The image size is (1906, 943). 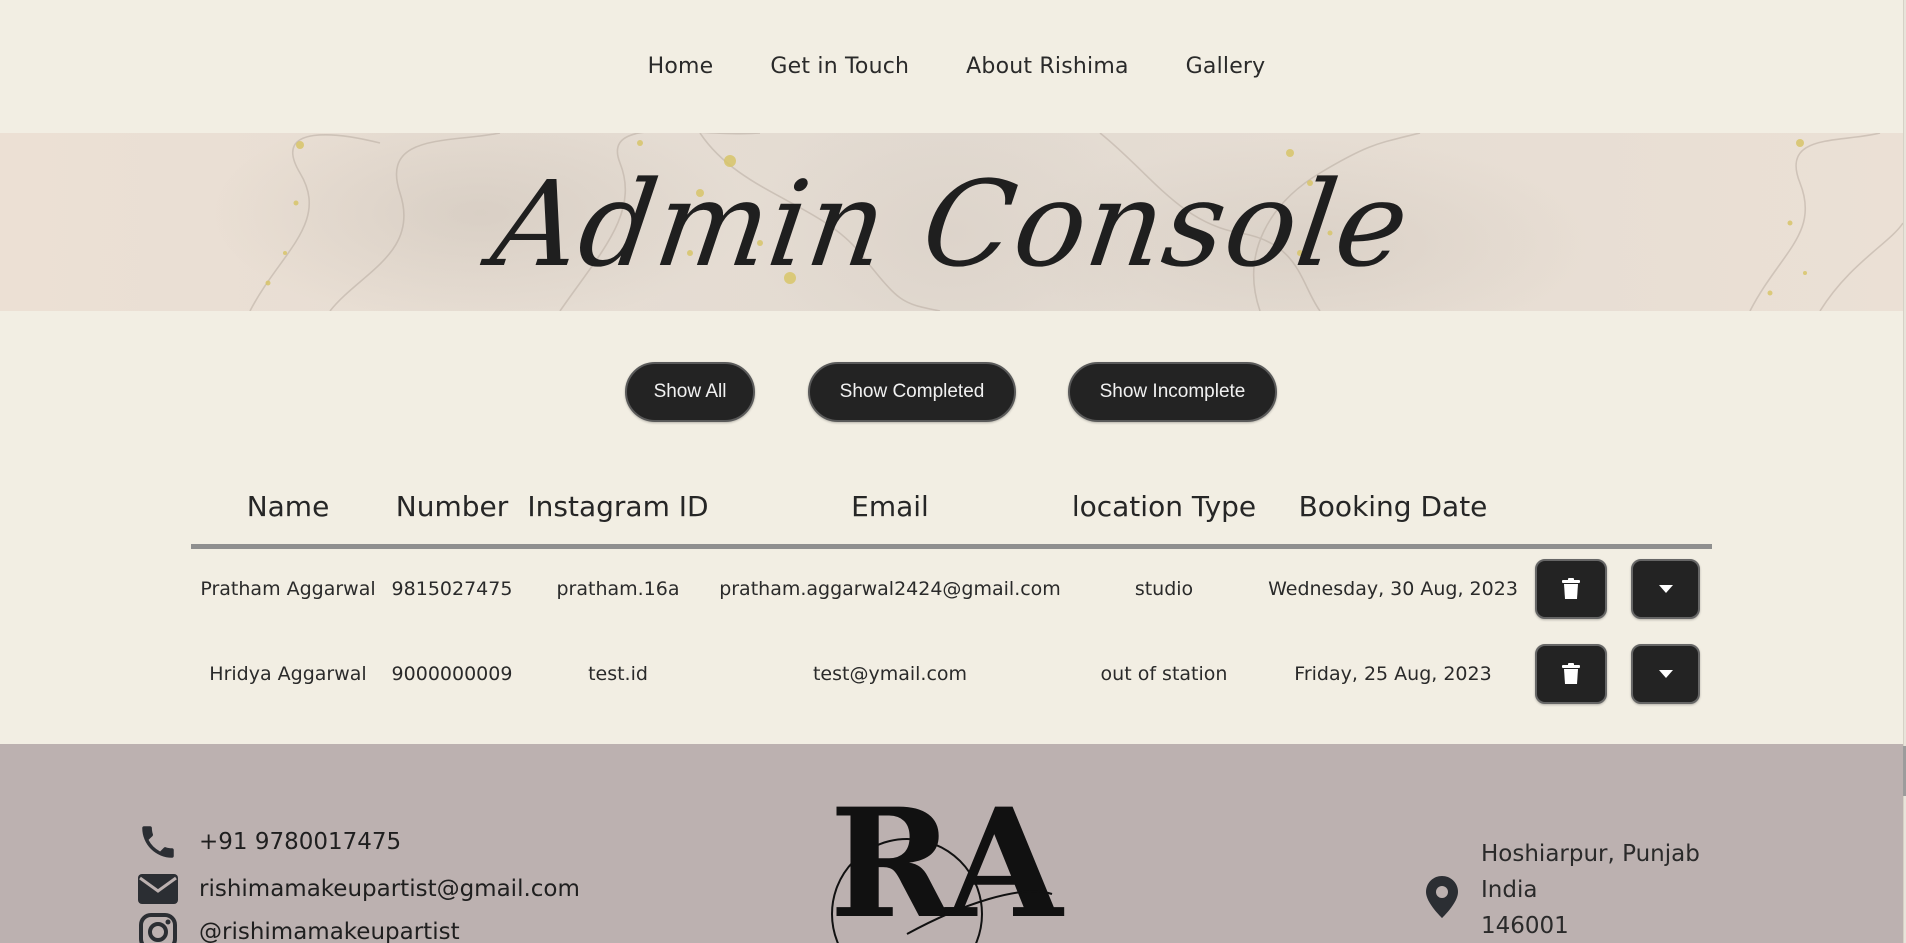 I want to click on header-instagram: Instagram ID, so click(x=618, y=506).